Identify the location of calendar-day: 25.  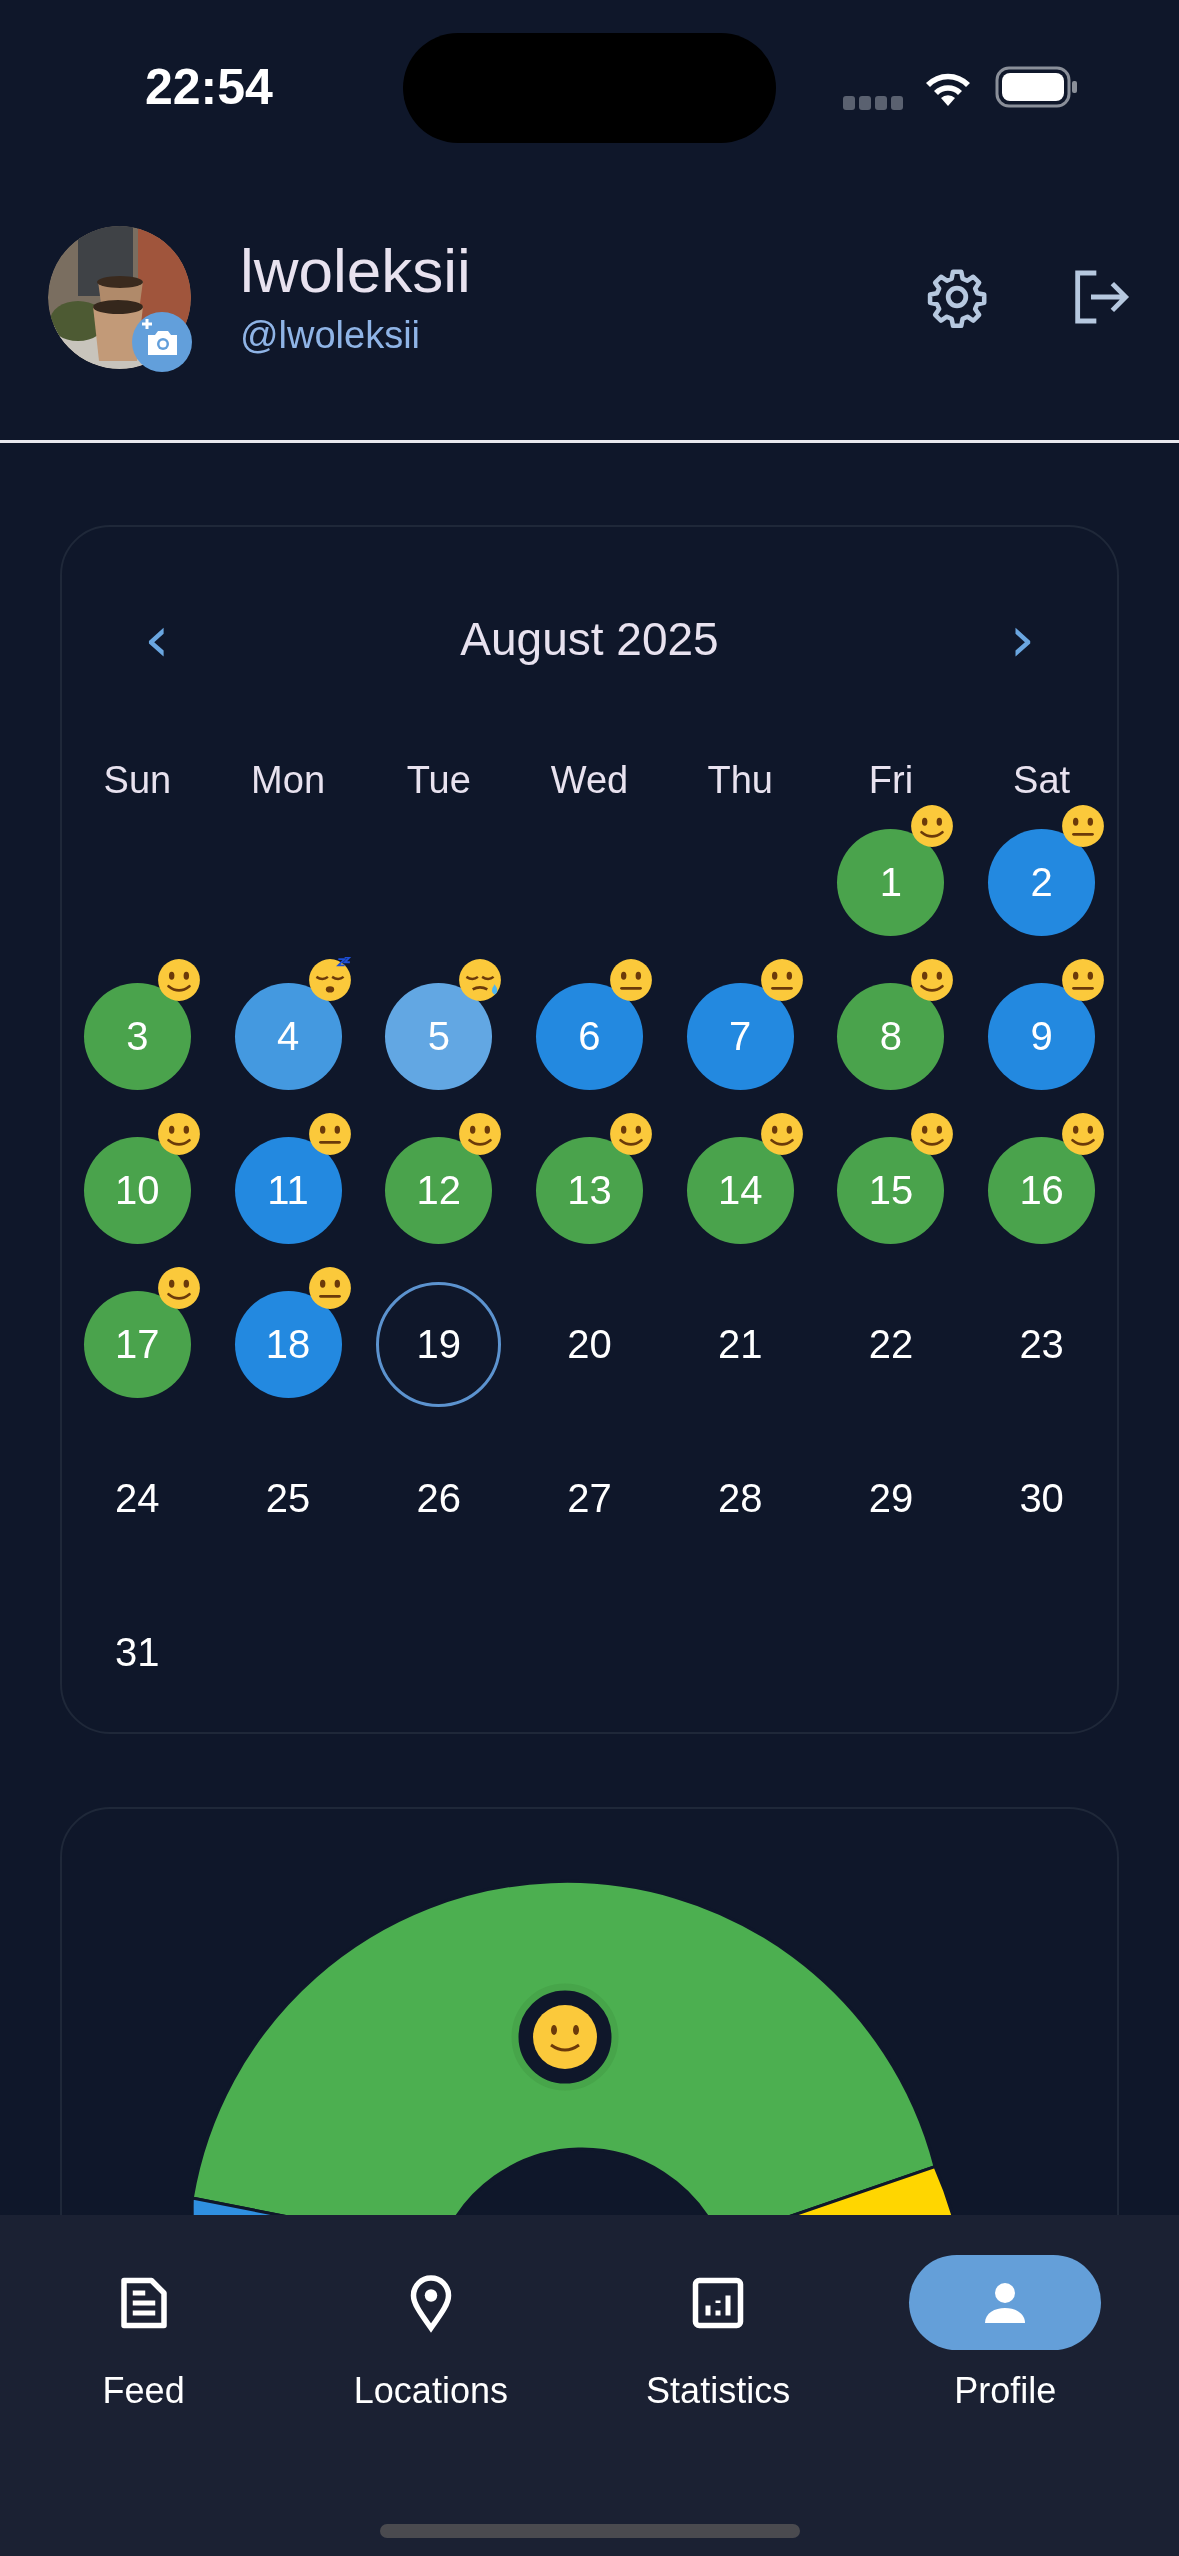
(288, 1498).